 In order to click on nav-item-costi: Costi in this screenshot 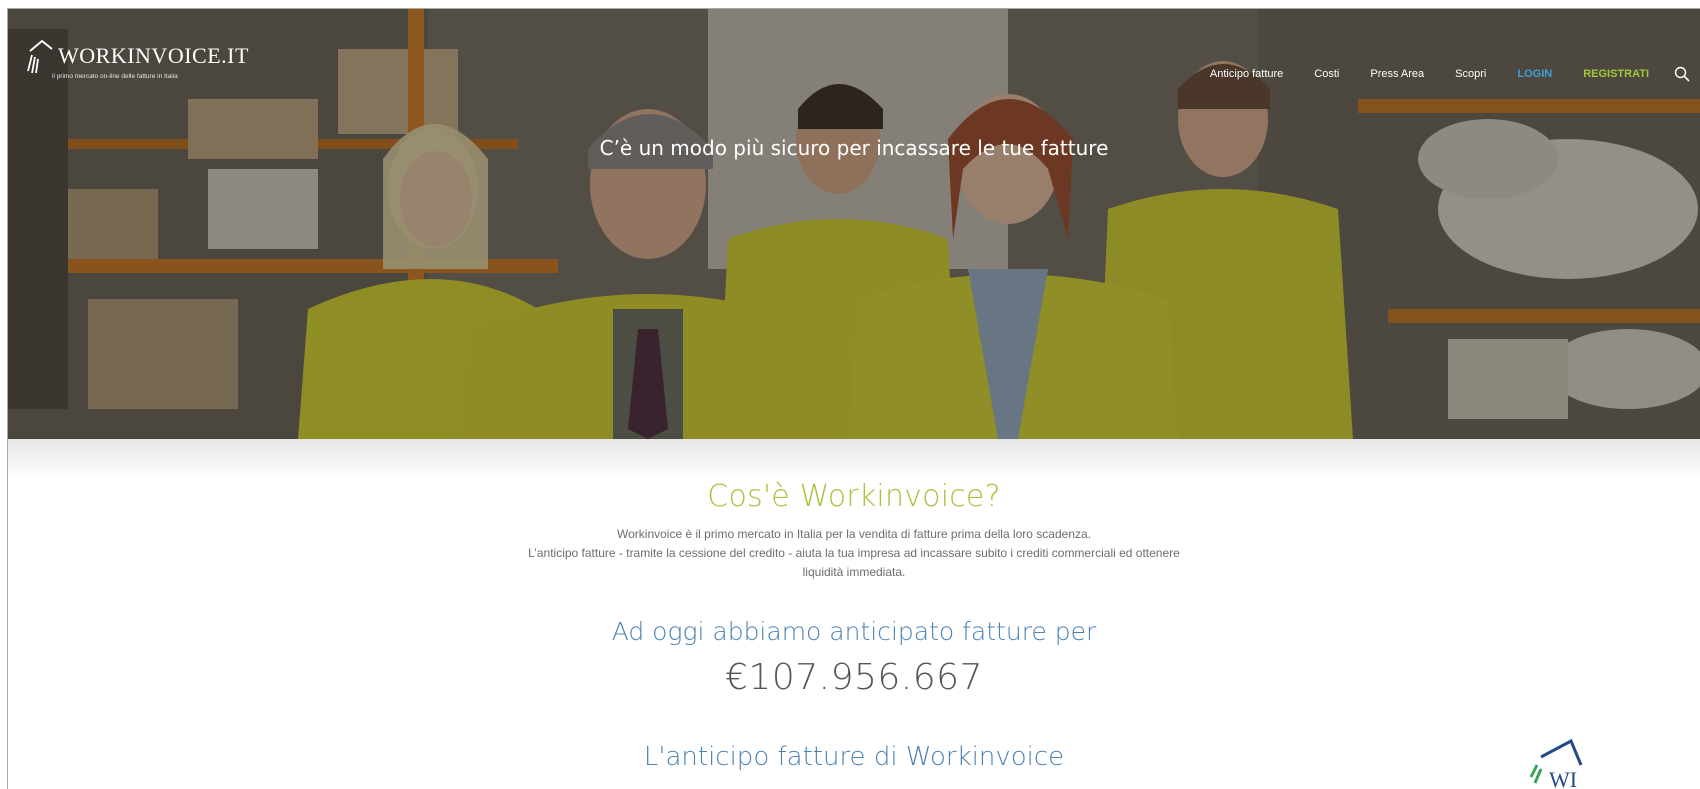, I will do `click(1326, 74)`.